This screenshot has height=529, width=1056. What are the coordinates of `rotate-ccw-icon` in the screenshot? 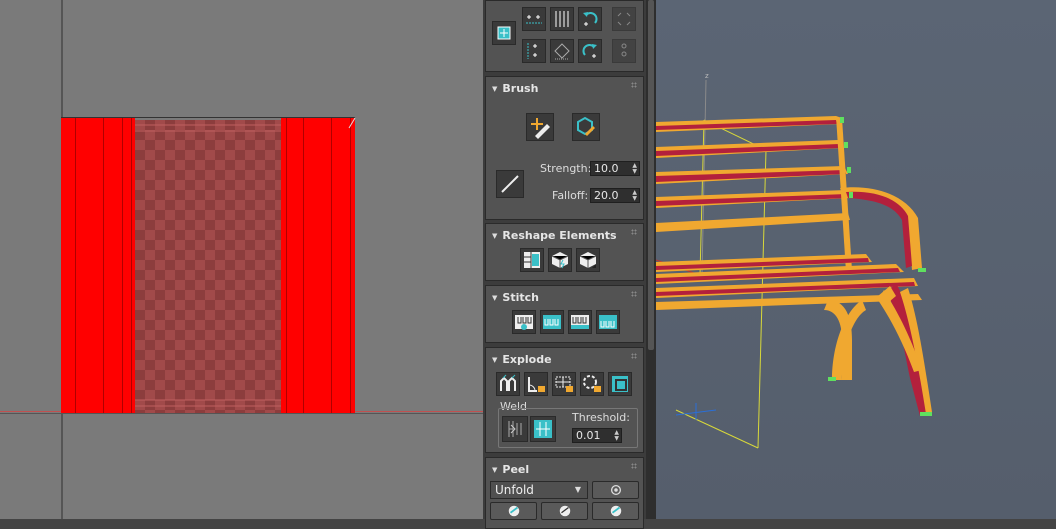 It's located at (590, 19).